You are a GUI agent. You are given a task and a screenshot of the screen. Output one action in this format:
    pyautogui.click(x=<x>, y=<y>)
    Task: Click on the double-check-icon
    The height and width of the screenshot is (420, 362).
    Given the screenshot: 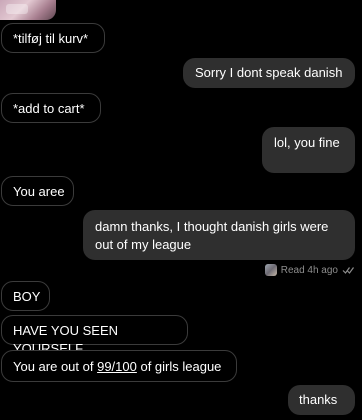 What is the action you would take?
    pyautogui.click(x=348, y=270)
    